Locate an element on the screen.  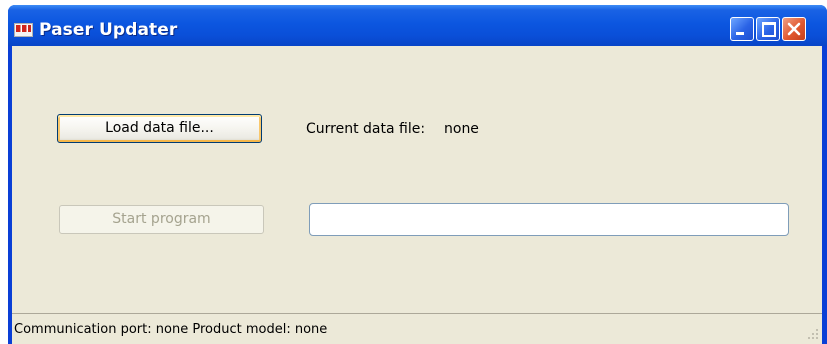
close-button is located at coordinates (794, 29).